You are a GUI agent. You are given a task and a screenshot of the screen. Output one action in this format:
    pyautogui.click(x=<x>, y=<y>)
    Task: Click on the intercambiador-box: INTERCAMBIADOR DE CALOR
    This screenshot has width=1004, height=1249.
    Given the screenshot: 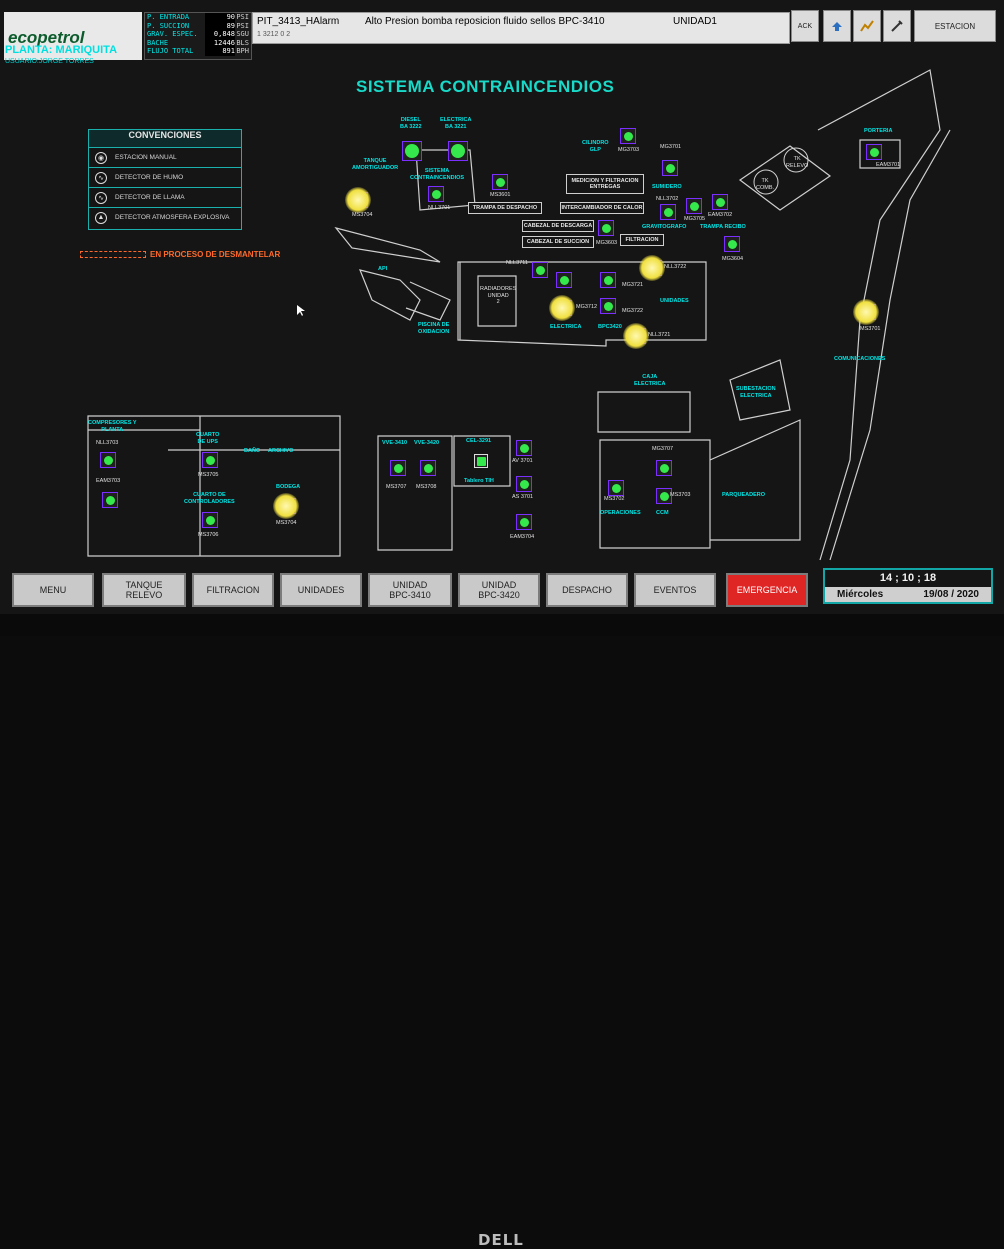 What is the action you would take?
    pyautogui.click(x=602, y=208)
    